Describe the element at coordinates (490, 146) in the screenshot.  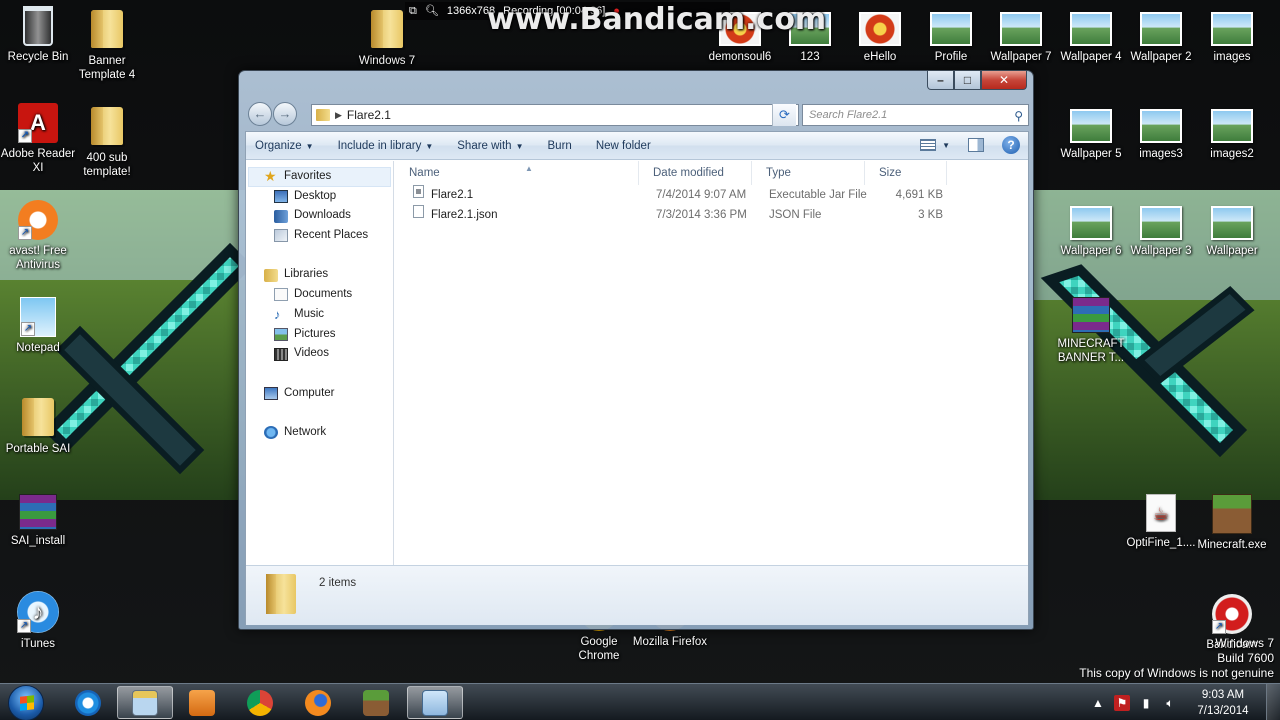
I see `share-with-menu: Share with ▼` at that location.